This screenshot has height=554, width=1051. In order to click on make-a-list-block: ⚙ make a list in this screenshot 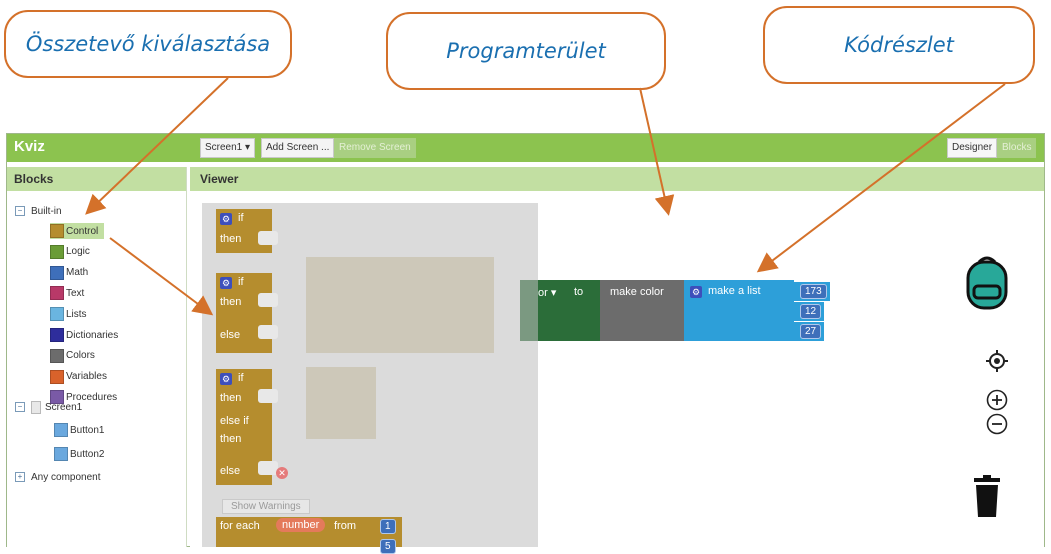, I will do `click(739, 310)`.